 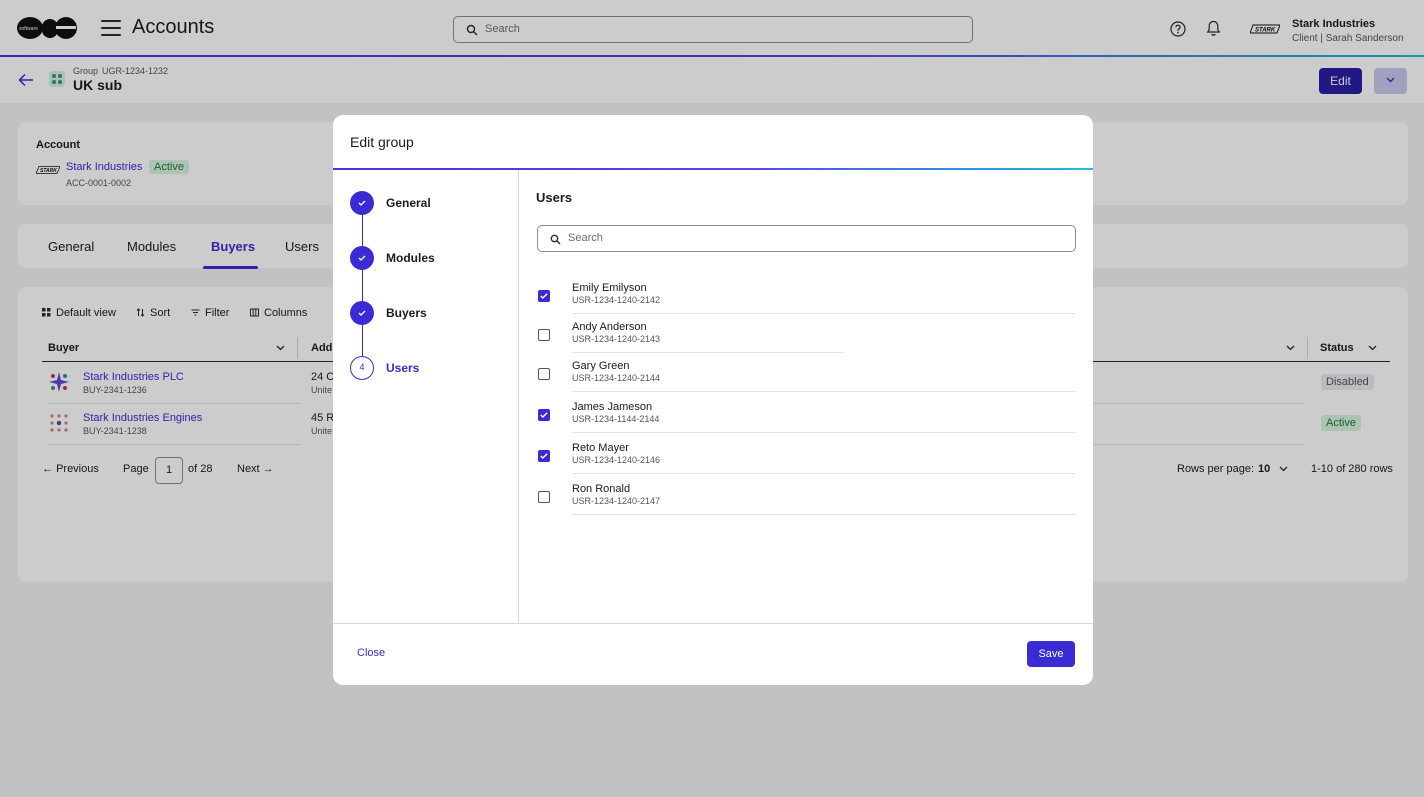 I want to click on footer-divider, so click(x=713, y=623).